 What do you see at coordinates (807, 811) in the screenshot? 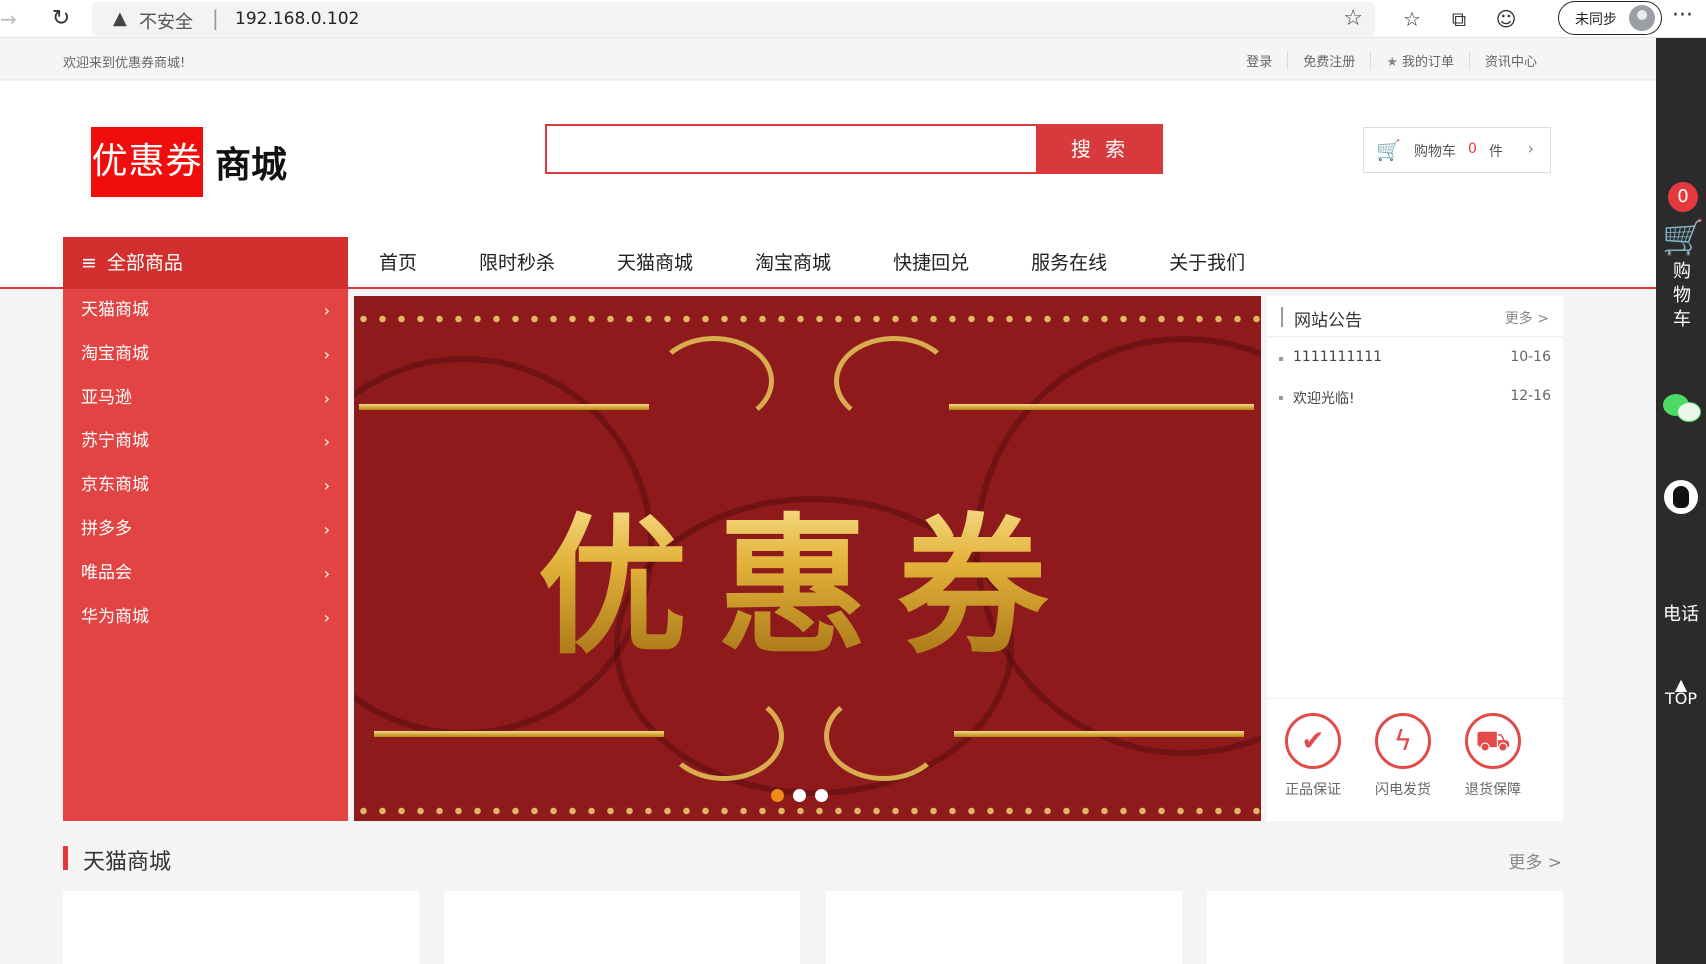
I see `banner-dots-bottom` at bounding box center [807, 811].